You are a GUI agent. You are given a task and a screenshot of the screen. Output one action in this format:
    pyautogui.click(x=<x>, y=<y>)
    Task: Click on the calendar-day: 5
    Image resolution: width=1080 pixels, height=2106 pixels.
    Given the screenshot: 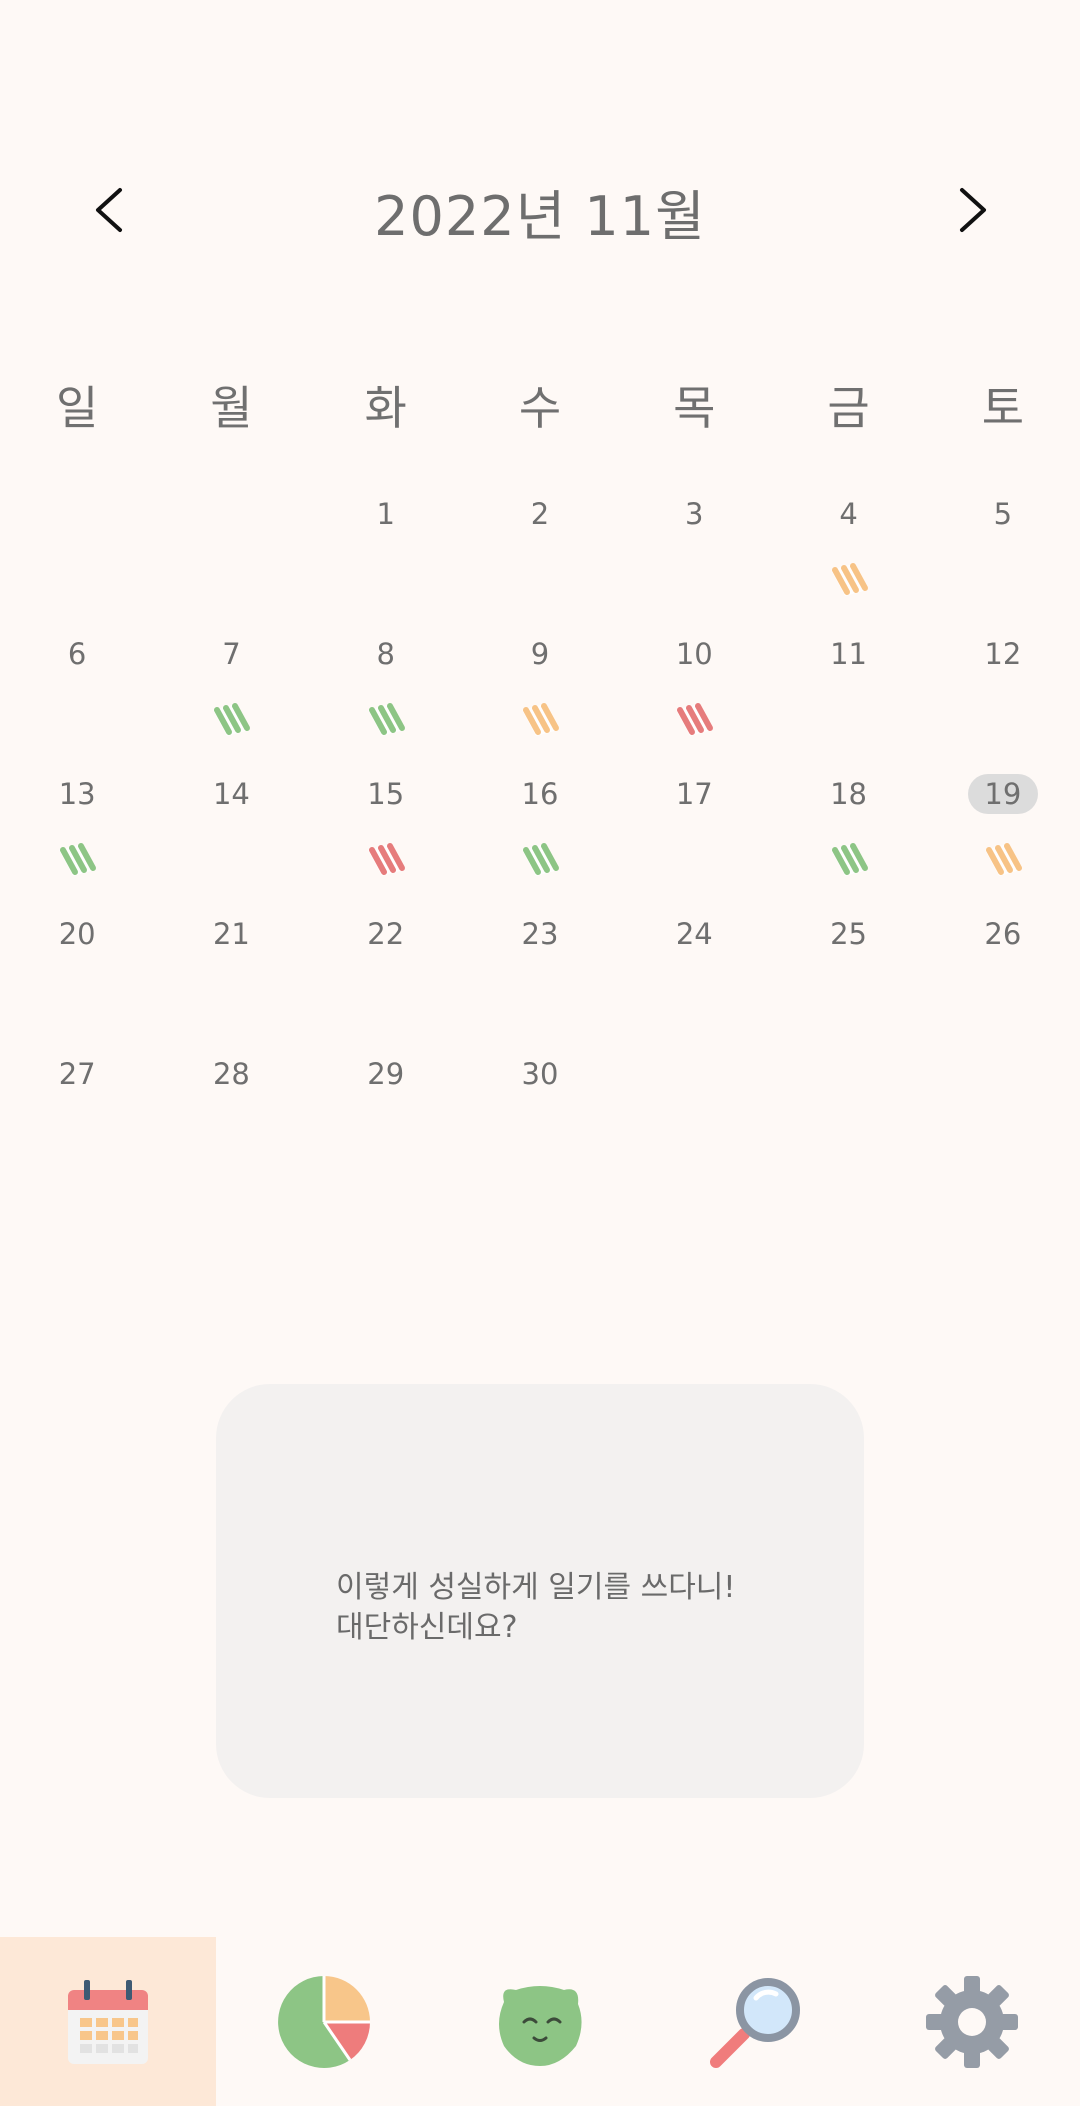 What is the action you would take?
    pyautogui.click(x=1003, y=540)
    